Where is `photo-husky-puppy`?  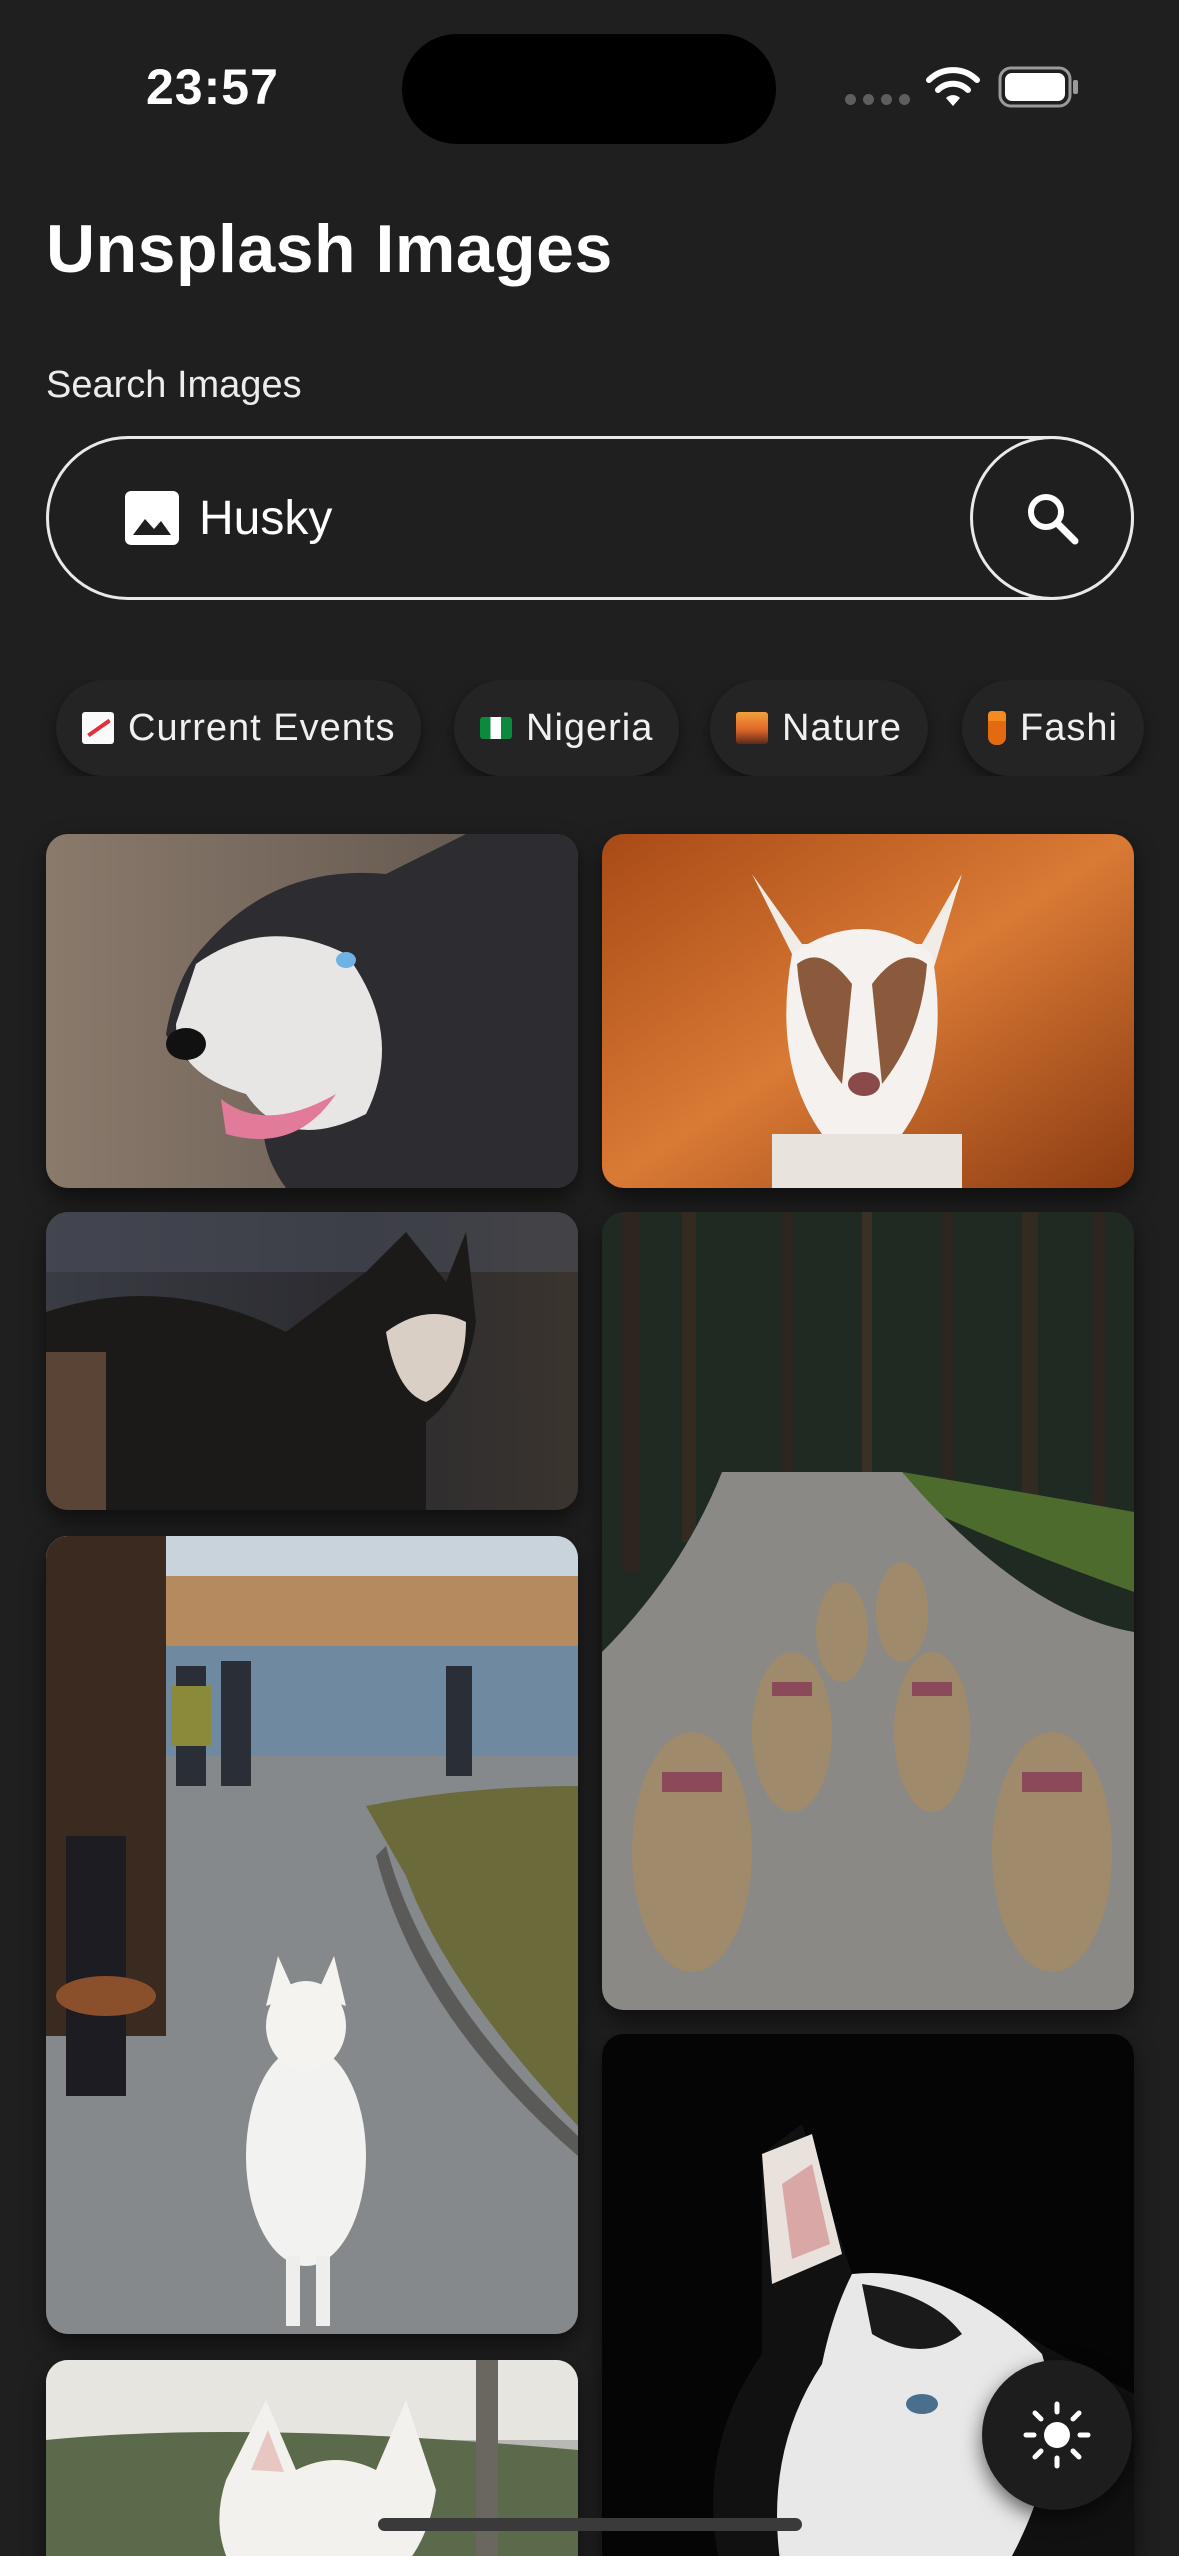
photo-husky-puppy is located at coordinates (868, 1011).